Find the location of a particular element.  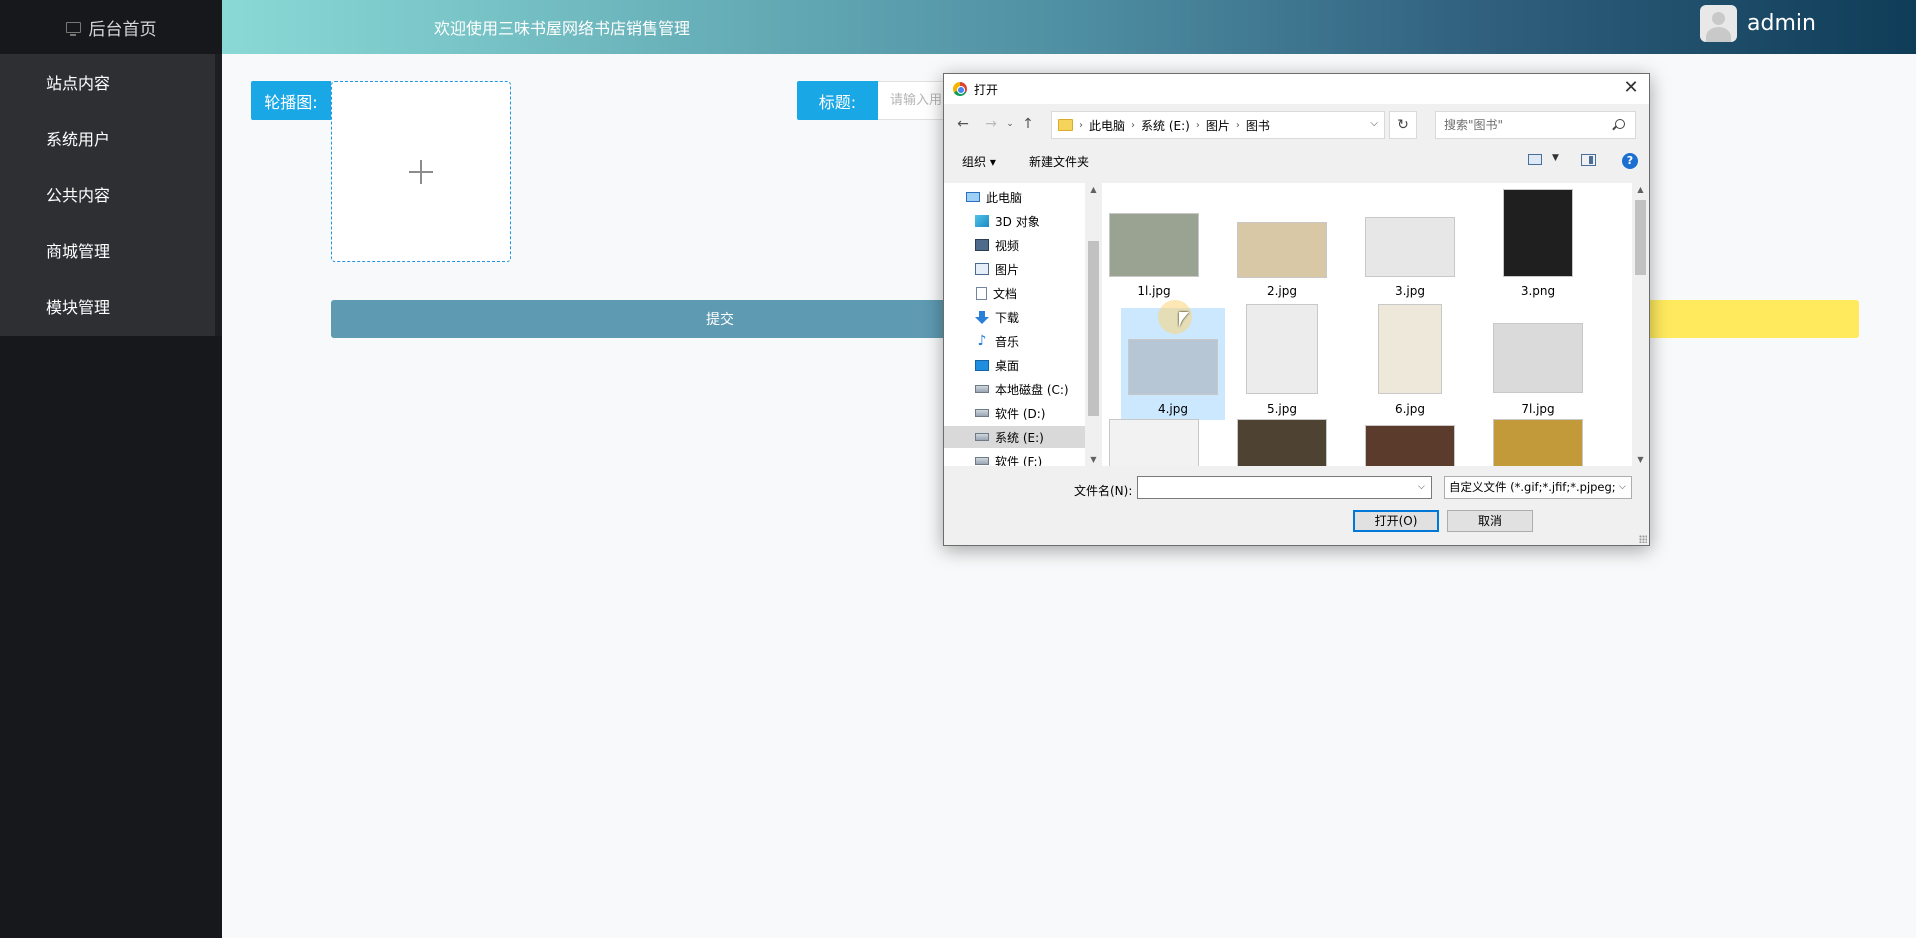

music-note-icon: ♪ is located at coordinates (982, 341).